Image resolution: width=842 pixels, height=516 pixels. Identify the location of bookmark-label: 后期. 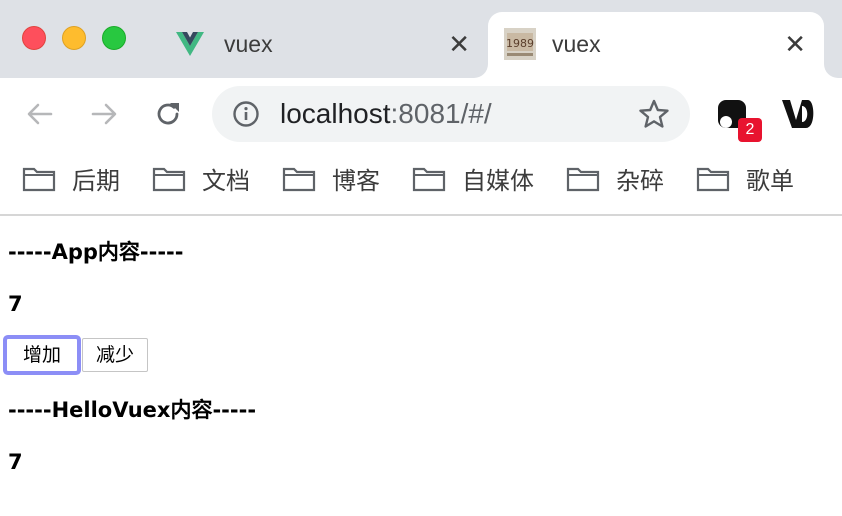
(96, 180).